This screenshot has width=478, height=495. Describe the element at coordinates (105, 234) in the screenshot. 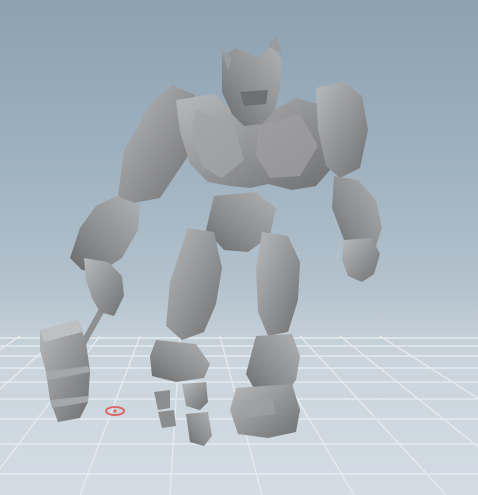

I see `robot-left-forearm` at that location.